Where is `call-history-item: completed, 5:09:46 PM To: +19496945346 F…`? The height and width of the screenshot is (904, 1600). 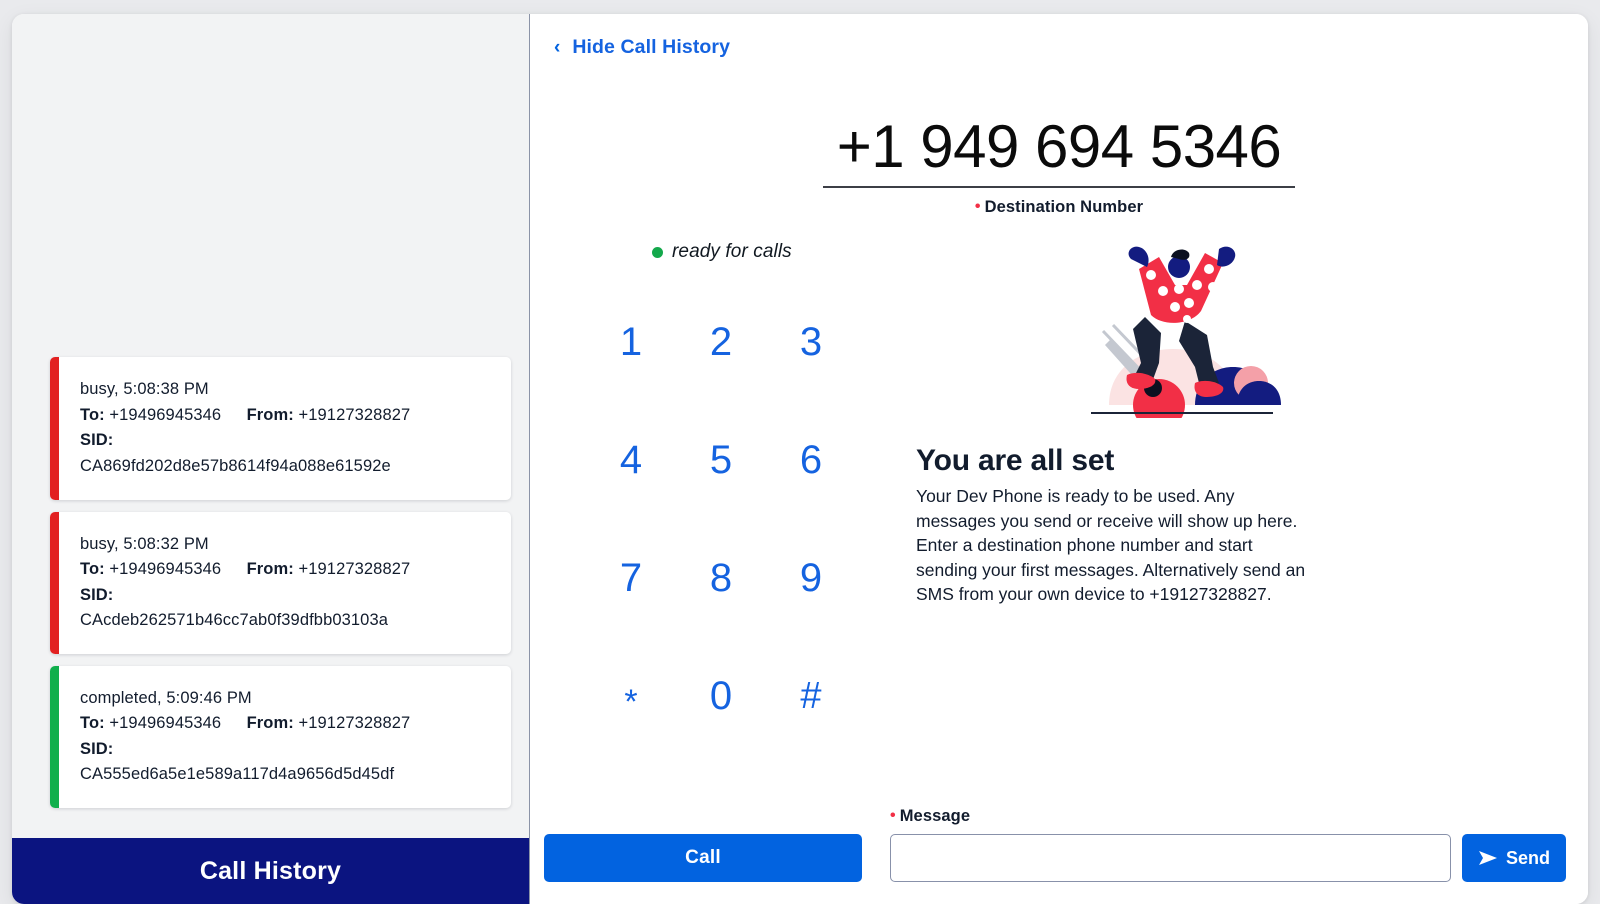 call-history-item: completed, 5:09:46 PM To: +19496945346 F… is located at coordinates (280, 736).